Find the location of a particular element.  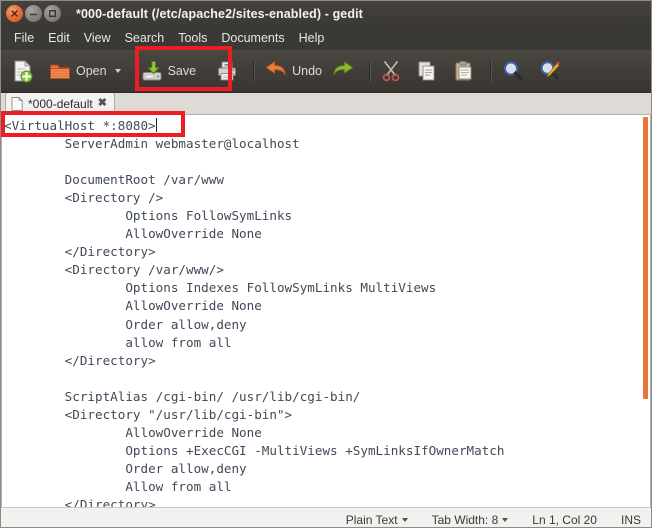

undo-button: Undo is located at coordinates (293, 71).